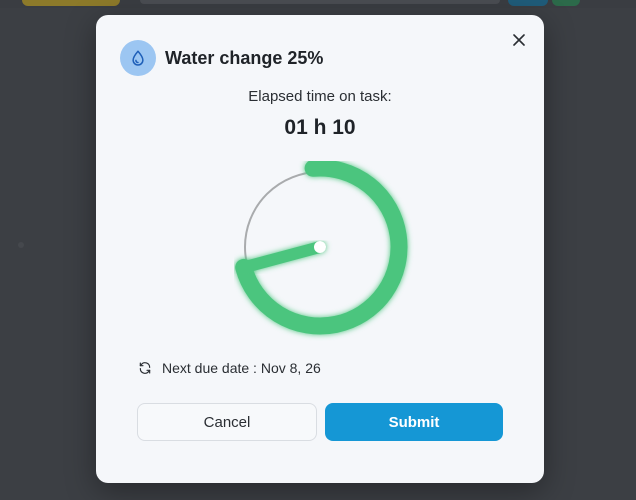  I want to click on next-due-date: Next due date : Nov 8, 26, so click(229, 368).